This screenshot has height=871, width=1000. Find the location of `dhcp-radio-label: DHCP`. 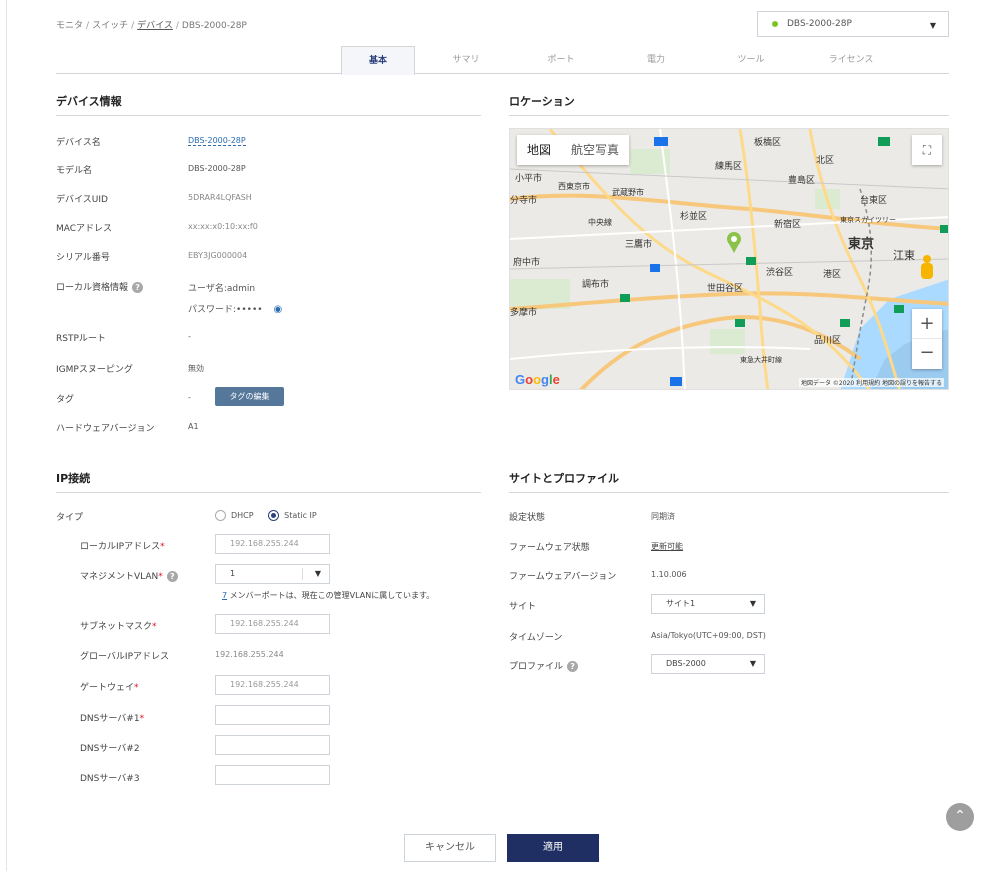

dhcp-radio-label: DHCP is located at coordinates (242, 515).